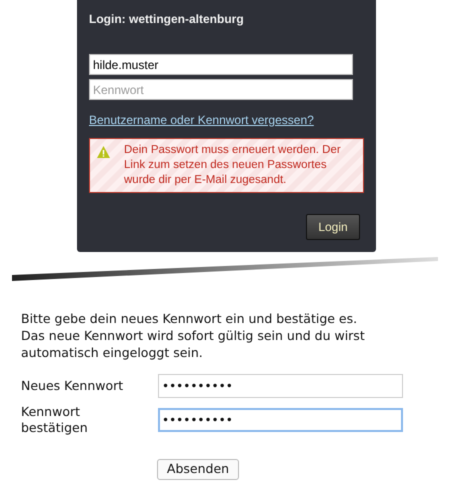 The image size is (451, 482). What do you see at coordinates (72, 386) in the screenshot?
I see `field-label: Neues Kennwort` at bounding box center [72, 386].